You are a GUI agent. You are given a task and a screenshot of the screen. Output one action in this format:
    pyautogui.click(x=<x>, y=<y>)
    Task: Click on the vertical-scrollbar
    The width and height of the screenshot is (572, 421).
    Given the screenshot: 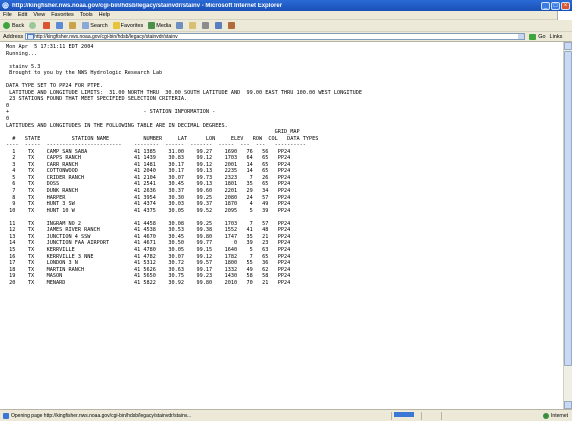 What is the action you would take?
    pyautogui.click(x=567, y=225)
    